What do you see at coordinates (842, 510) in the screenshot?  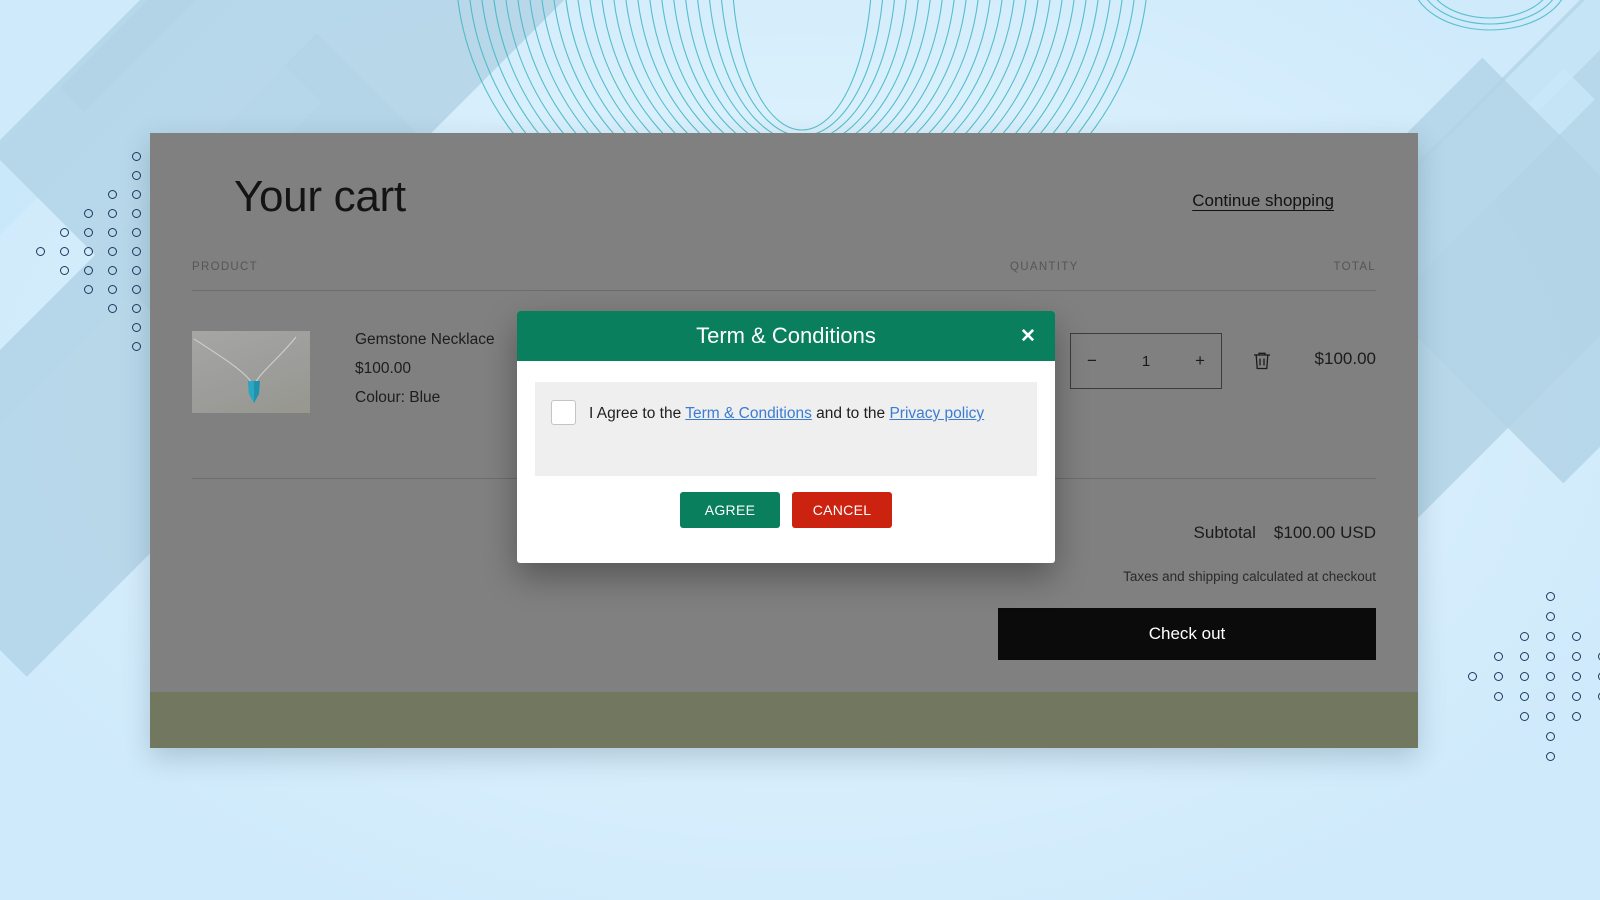 I see `cancel-button: CANCEL` at bounding box center [842, 510].